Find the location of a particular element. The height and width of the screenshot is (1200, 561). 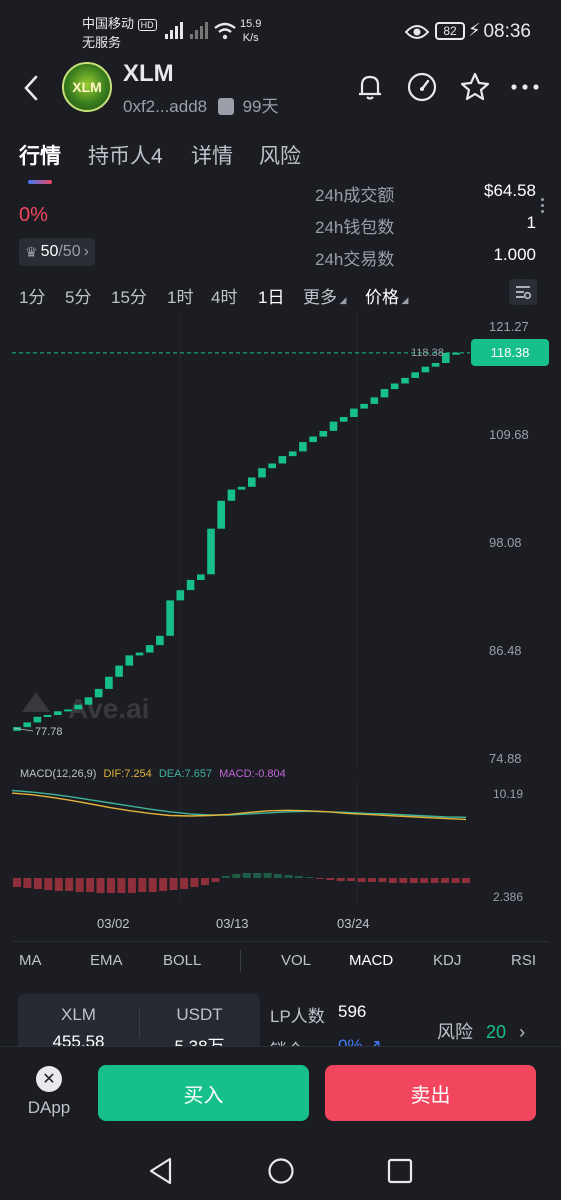

indicator-kdj: KDJ is located at coordinates (447, 960).